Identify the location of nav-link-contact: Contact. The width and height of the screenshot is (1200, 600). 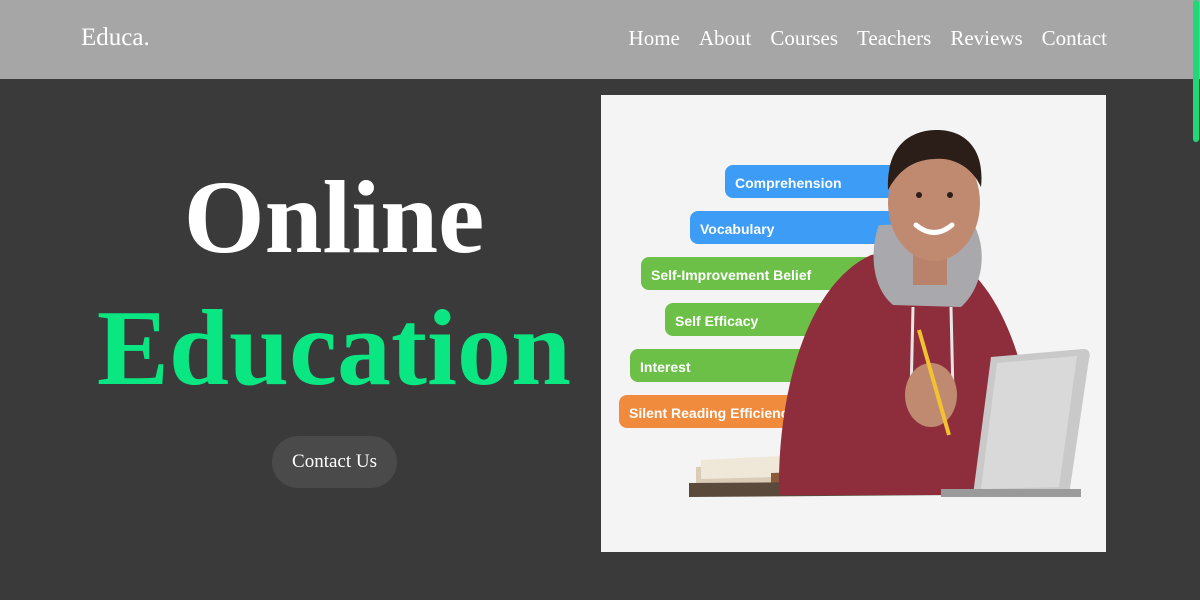
(1074, 38).